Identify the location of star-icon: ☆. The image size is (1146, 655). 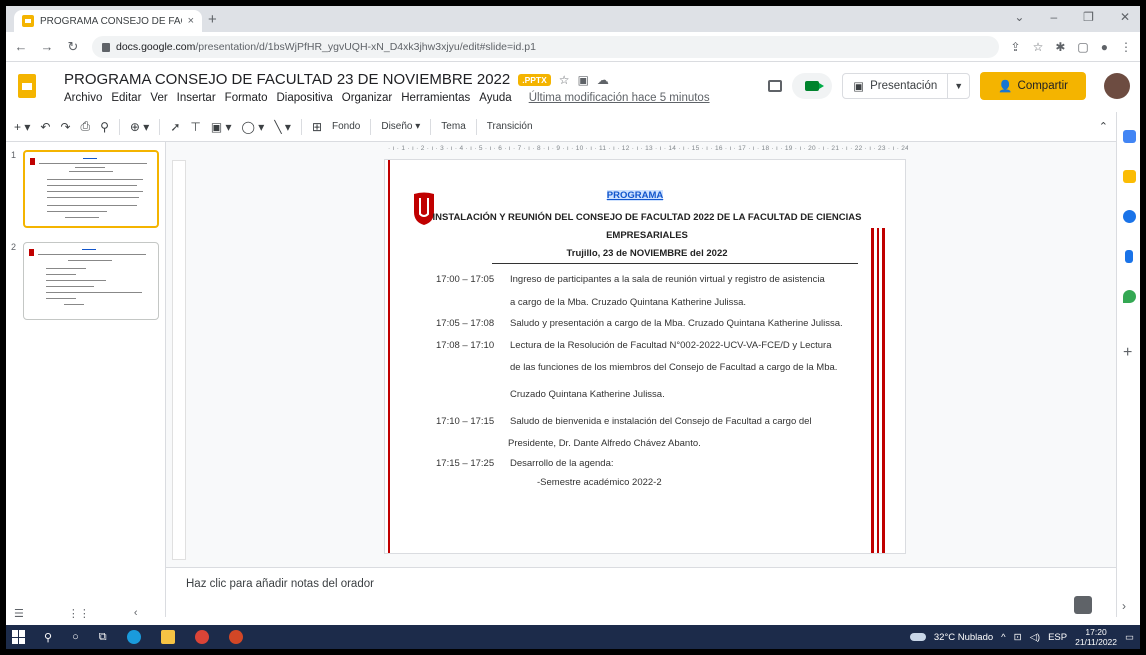
(564, 80).